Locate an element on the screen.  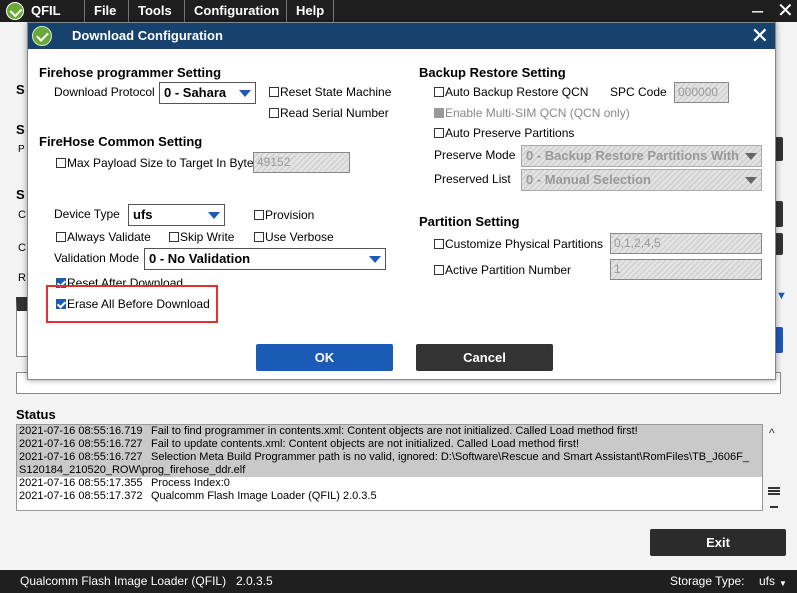
read-serial-number-checkbox: Read Serial Number is located at coordinates (329, 113).